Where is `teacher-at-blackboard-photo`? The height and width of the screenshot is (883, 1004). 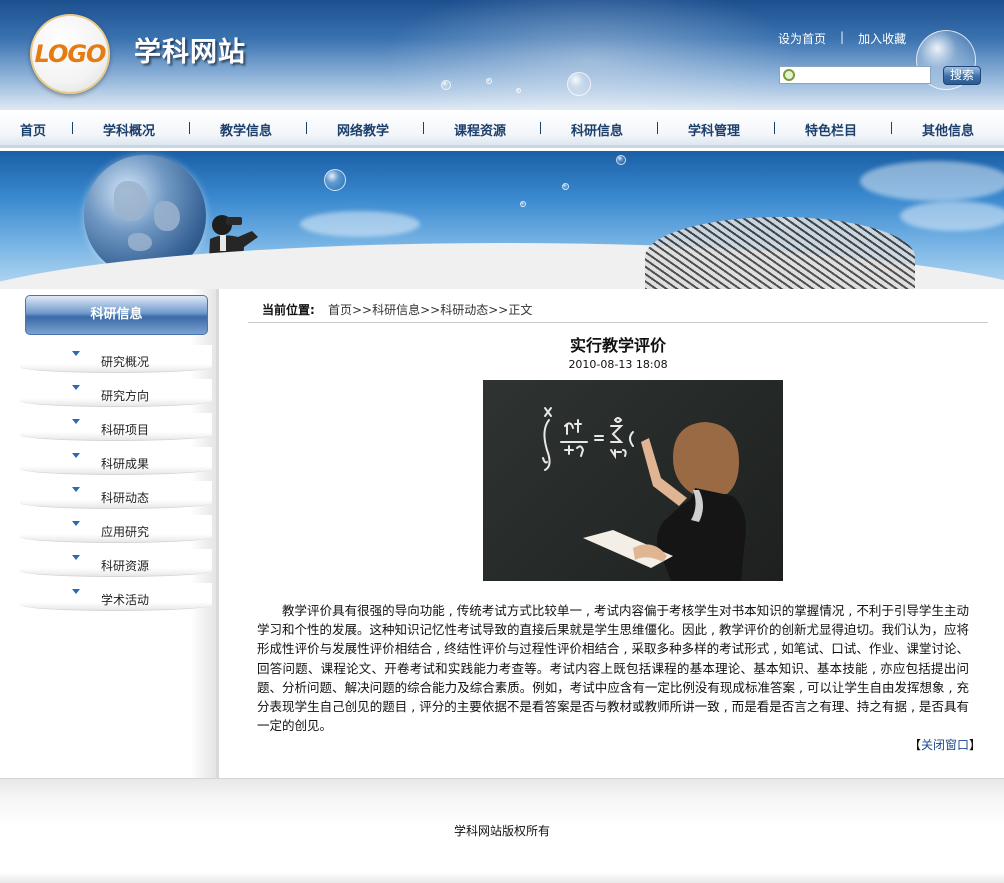 teacher-at-blackboard-photo is located at coordinates (633, 480).